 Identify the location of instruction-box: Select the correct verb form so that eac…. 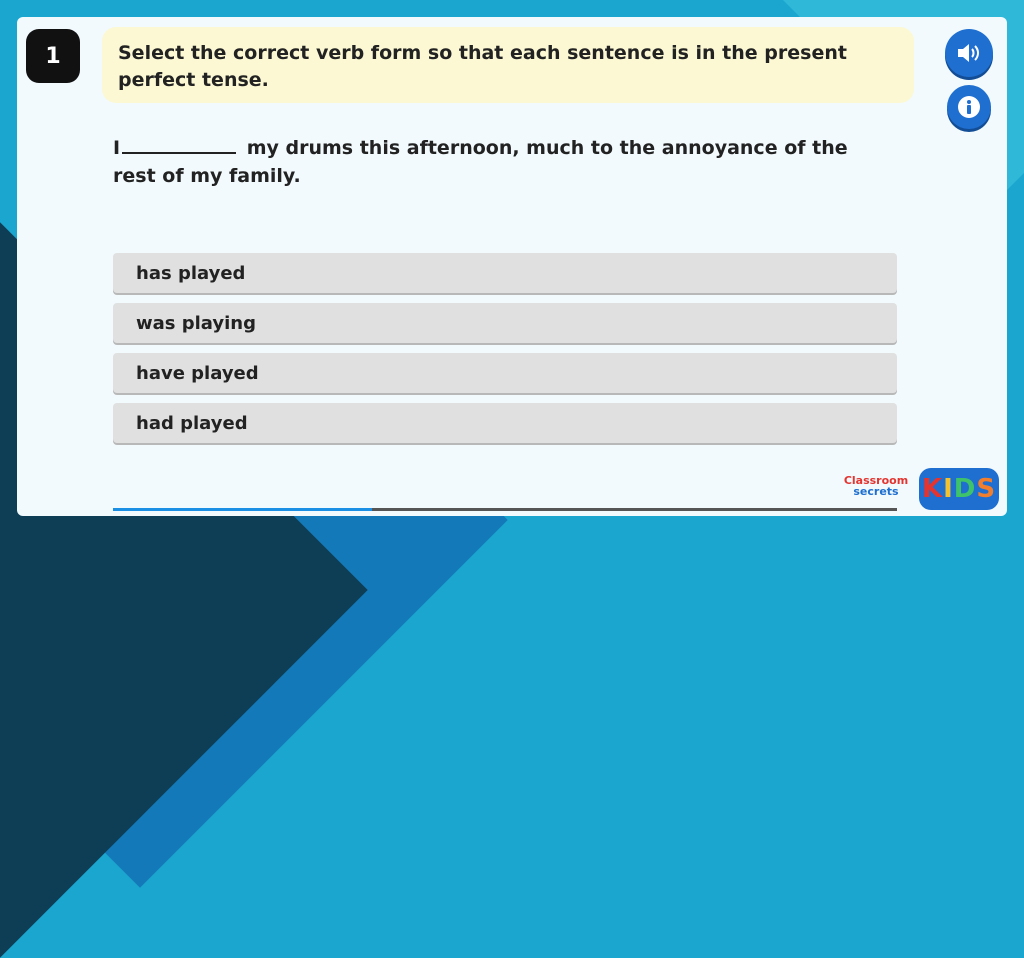
(508, 65).